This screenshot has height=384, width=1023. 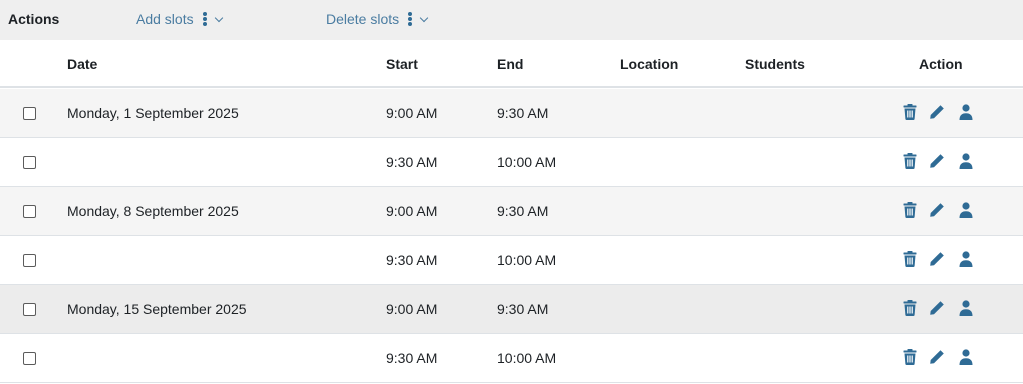 What do you see at coordinates (165, 19) in the screenshot?
I see `add-slots-label: Add slots` at bounding box center [165, 19].